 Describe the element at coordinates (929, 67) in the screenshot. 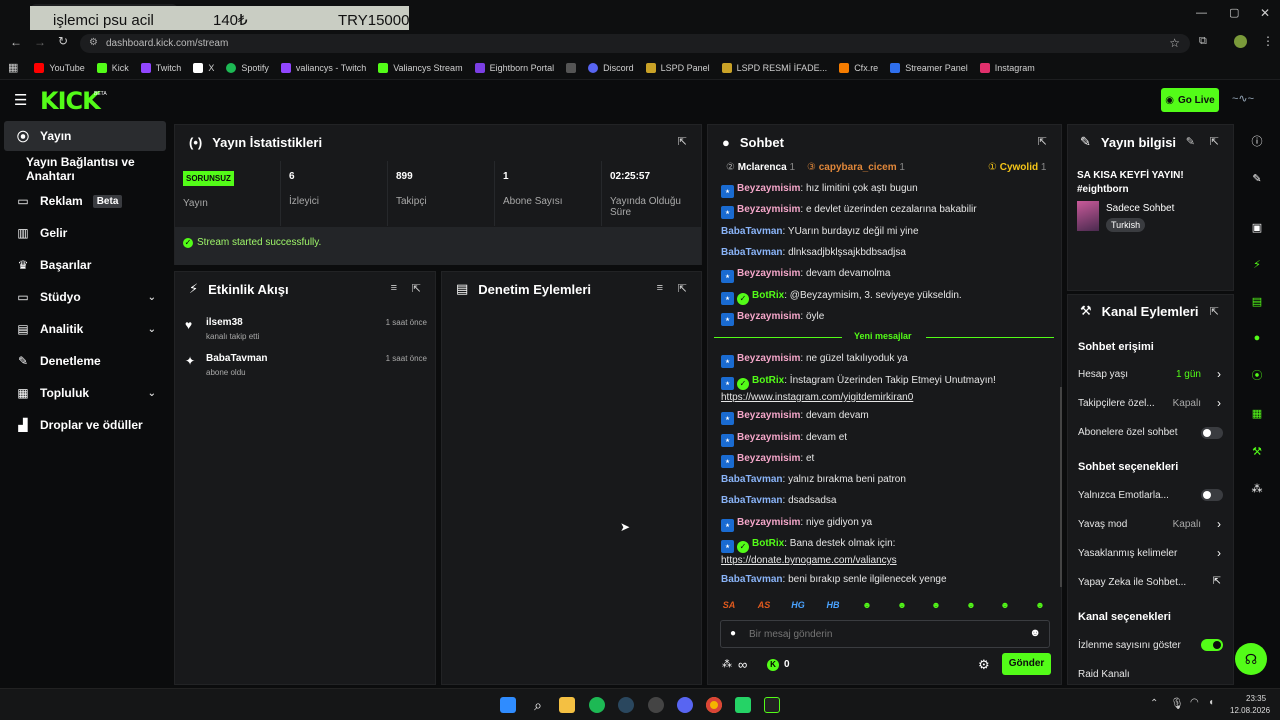

I see `bookmark-streamer-panel: Streamer Panel` at that location.